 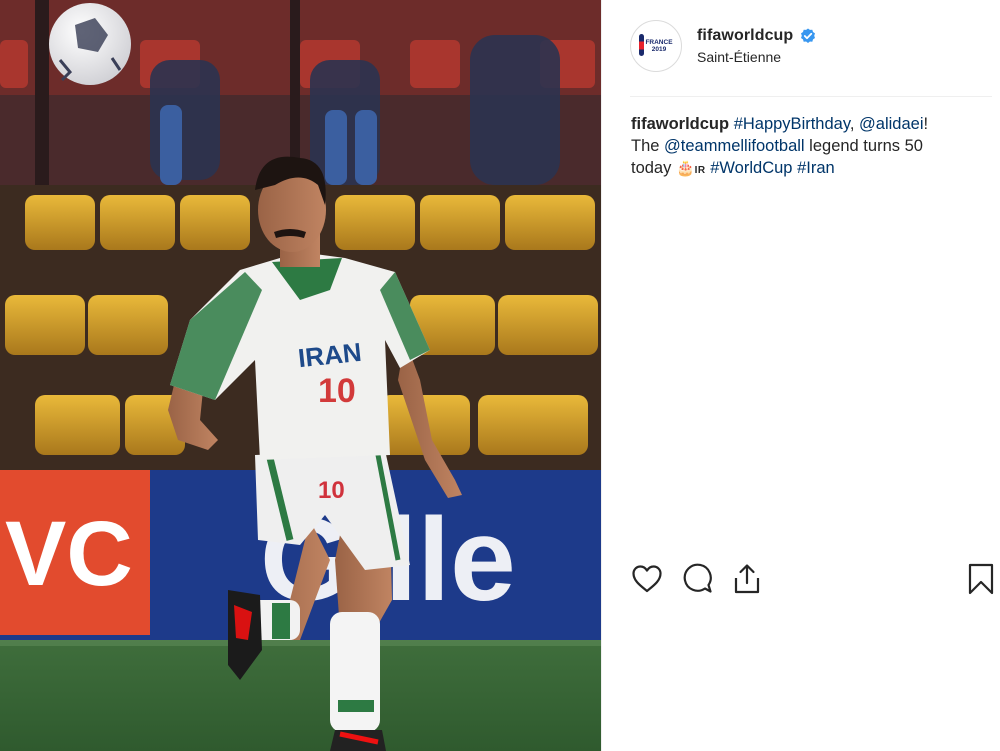 What do you see at coordinates (700, 170) in the screenshot?
I see `iran-flag-emoji: IR` at bounding box center [700, 170].